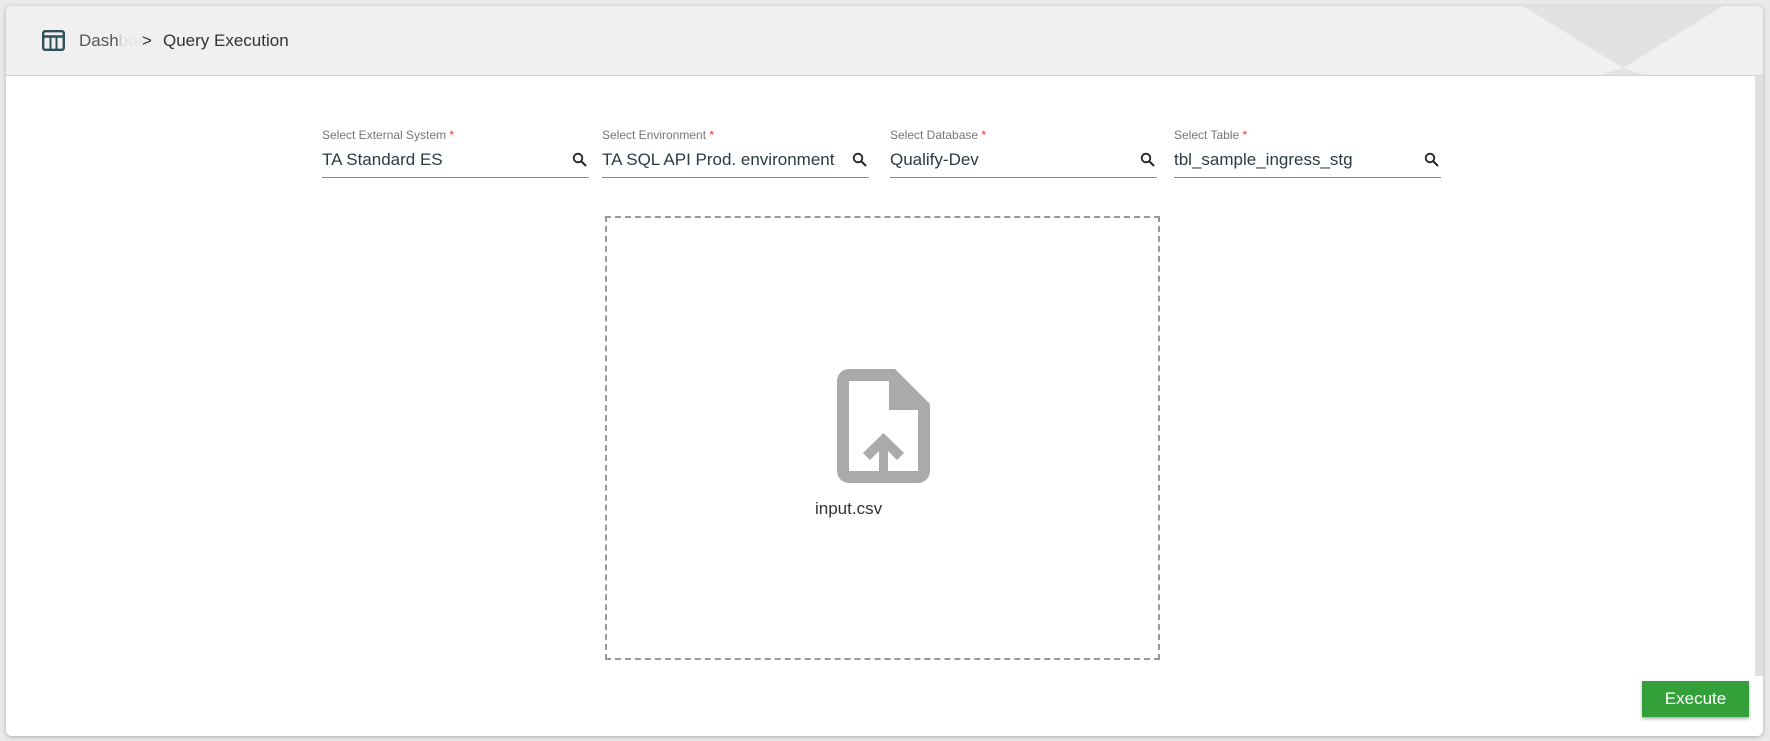 The height and width of the screenshot is (741, 1770). What do you see at coordinates (658, 135) in the screenshot?
I see `field-label: Select Environment *` at bounding box center [658, 135].